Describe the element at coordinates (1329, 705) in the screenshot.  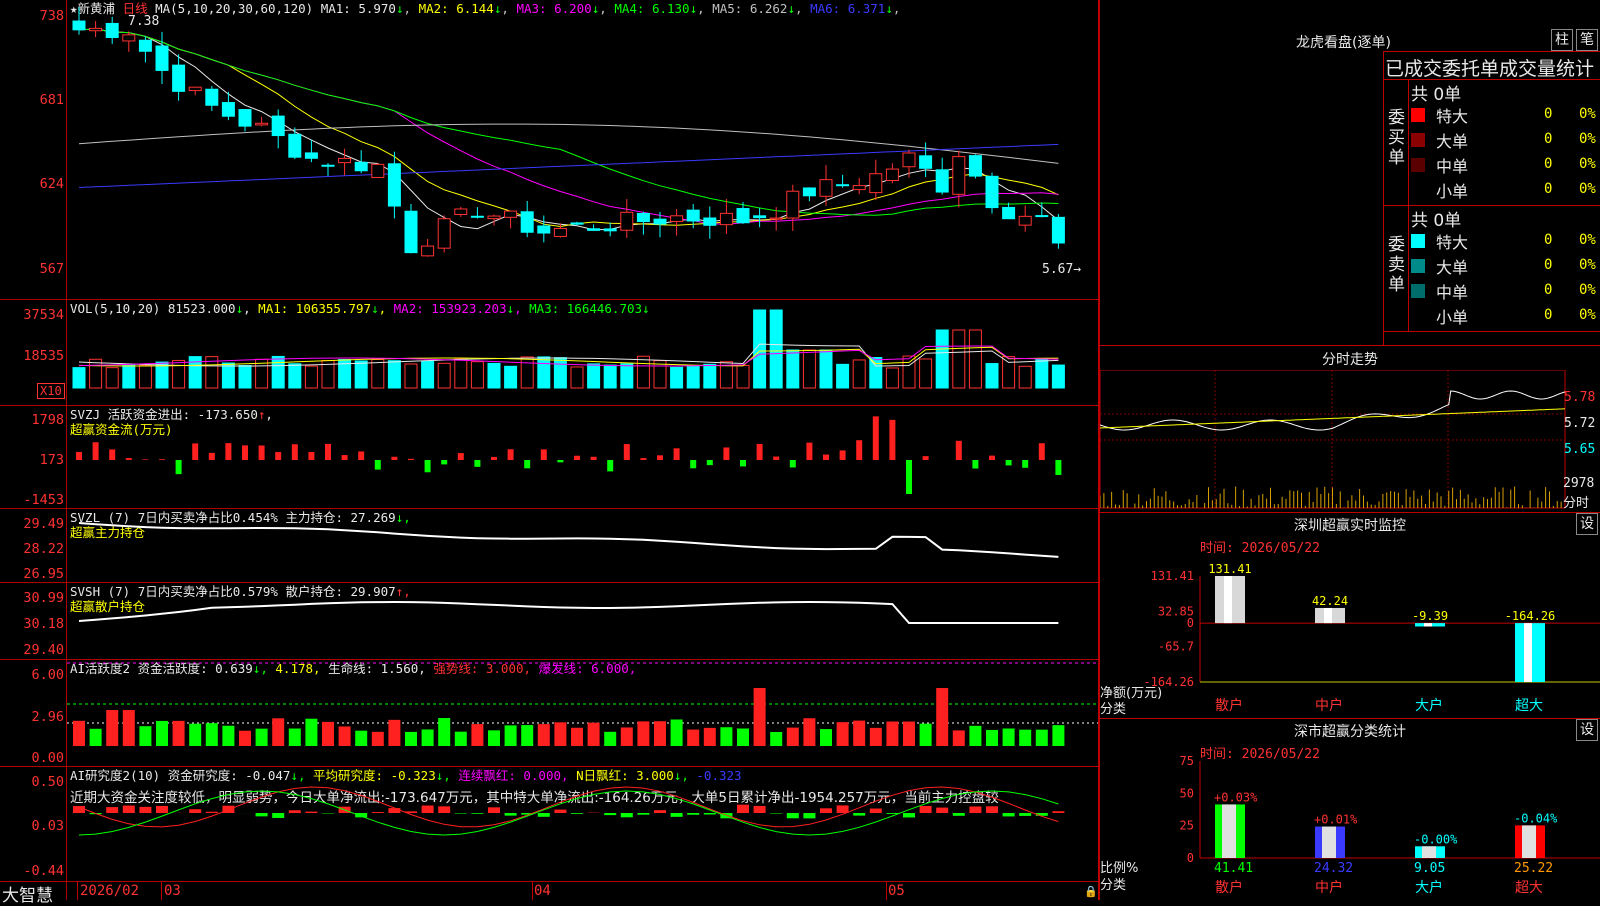
I see `monitor-category-label: 中户` at that location.